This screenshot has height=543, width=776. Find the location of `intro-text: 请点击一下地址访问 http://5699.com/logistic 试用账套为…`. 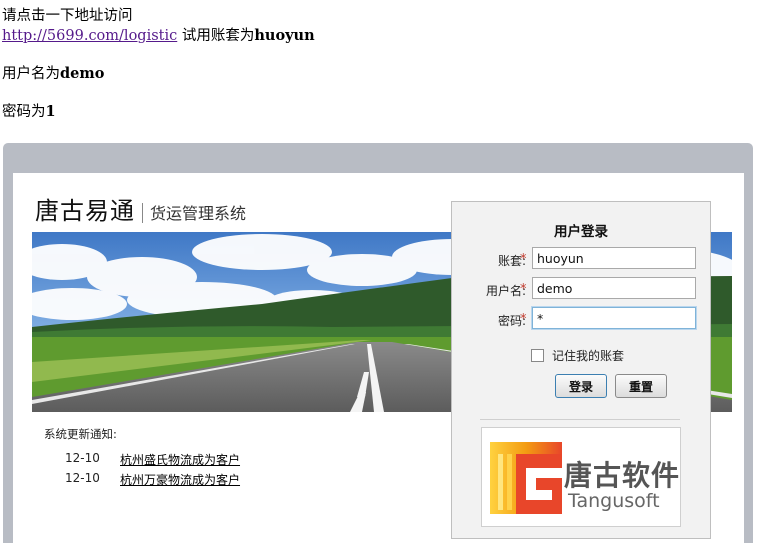

intro-text: 请点击一下地址访问 http://5699.com/logistic 试用账套为… is located at coordinates (158, 64).